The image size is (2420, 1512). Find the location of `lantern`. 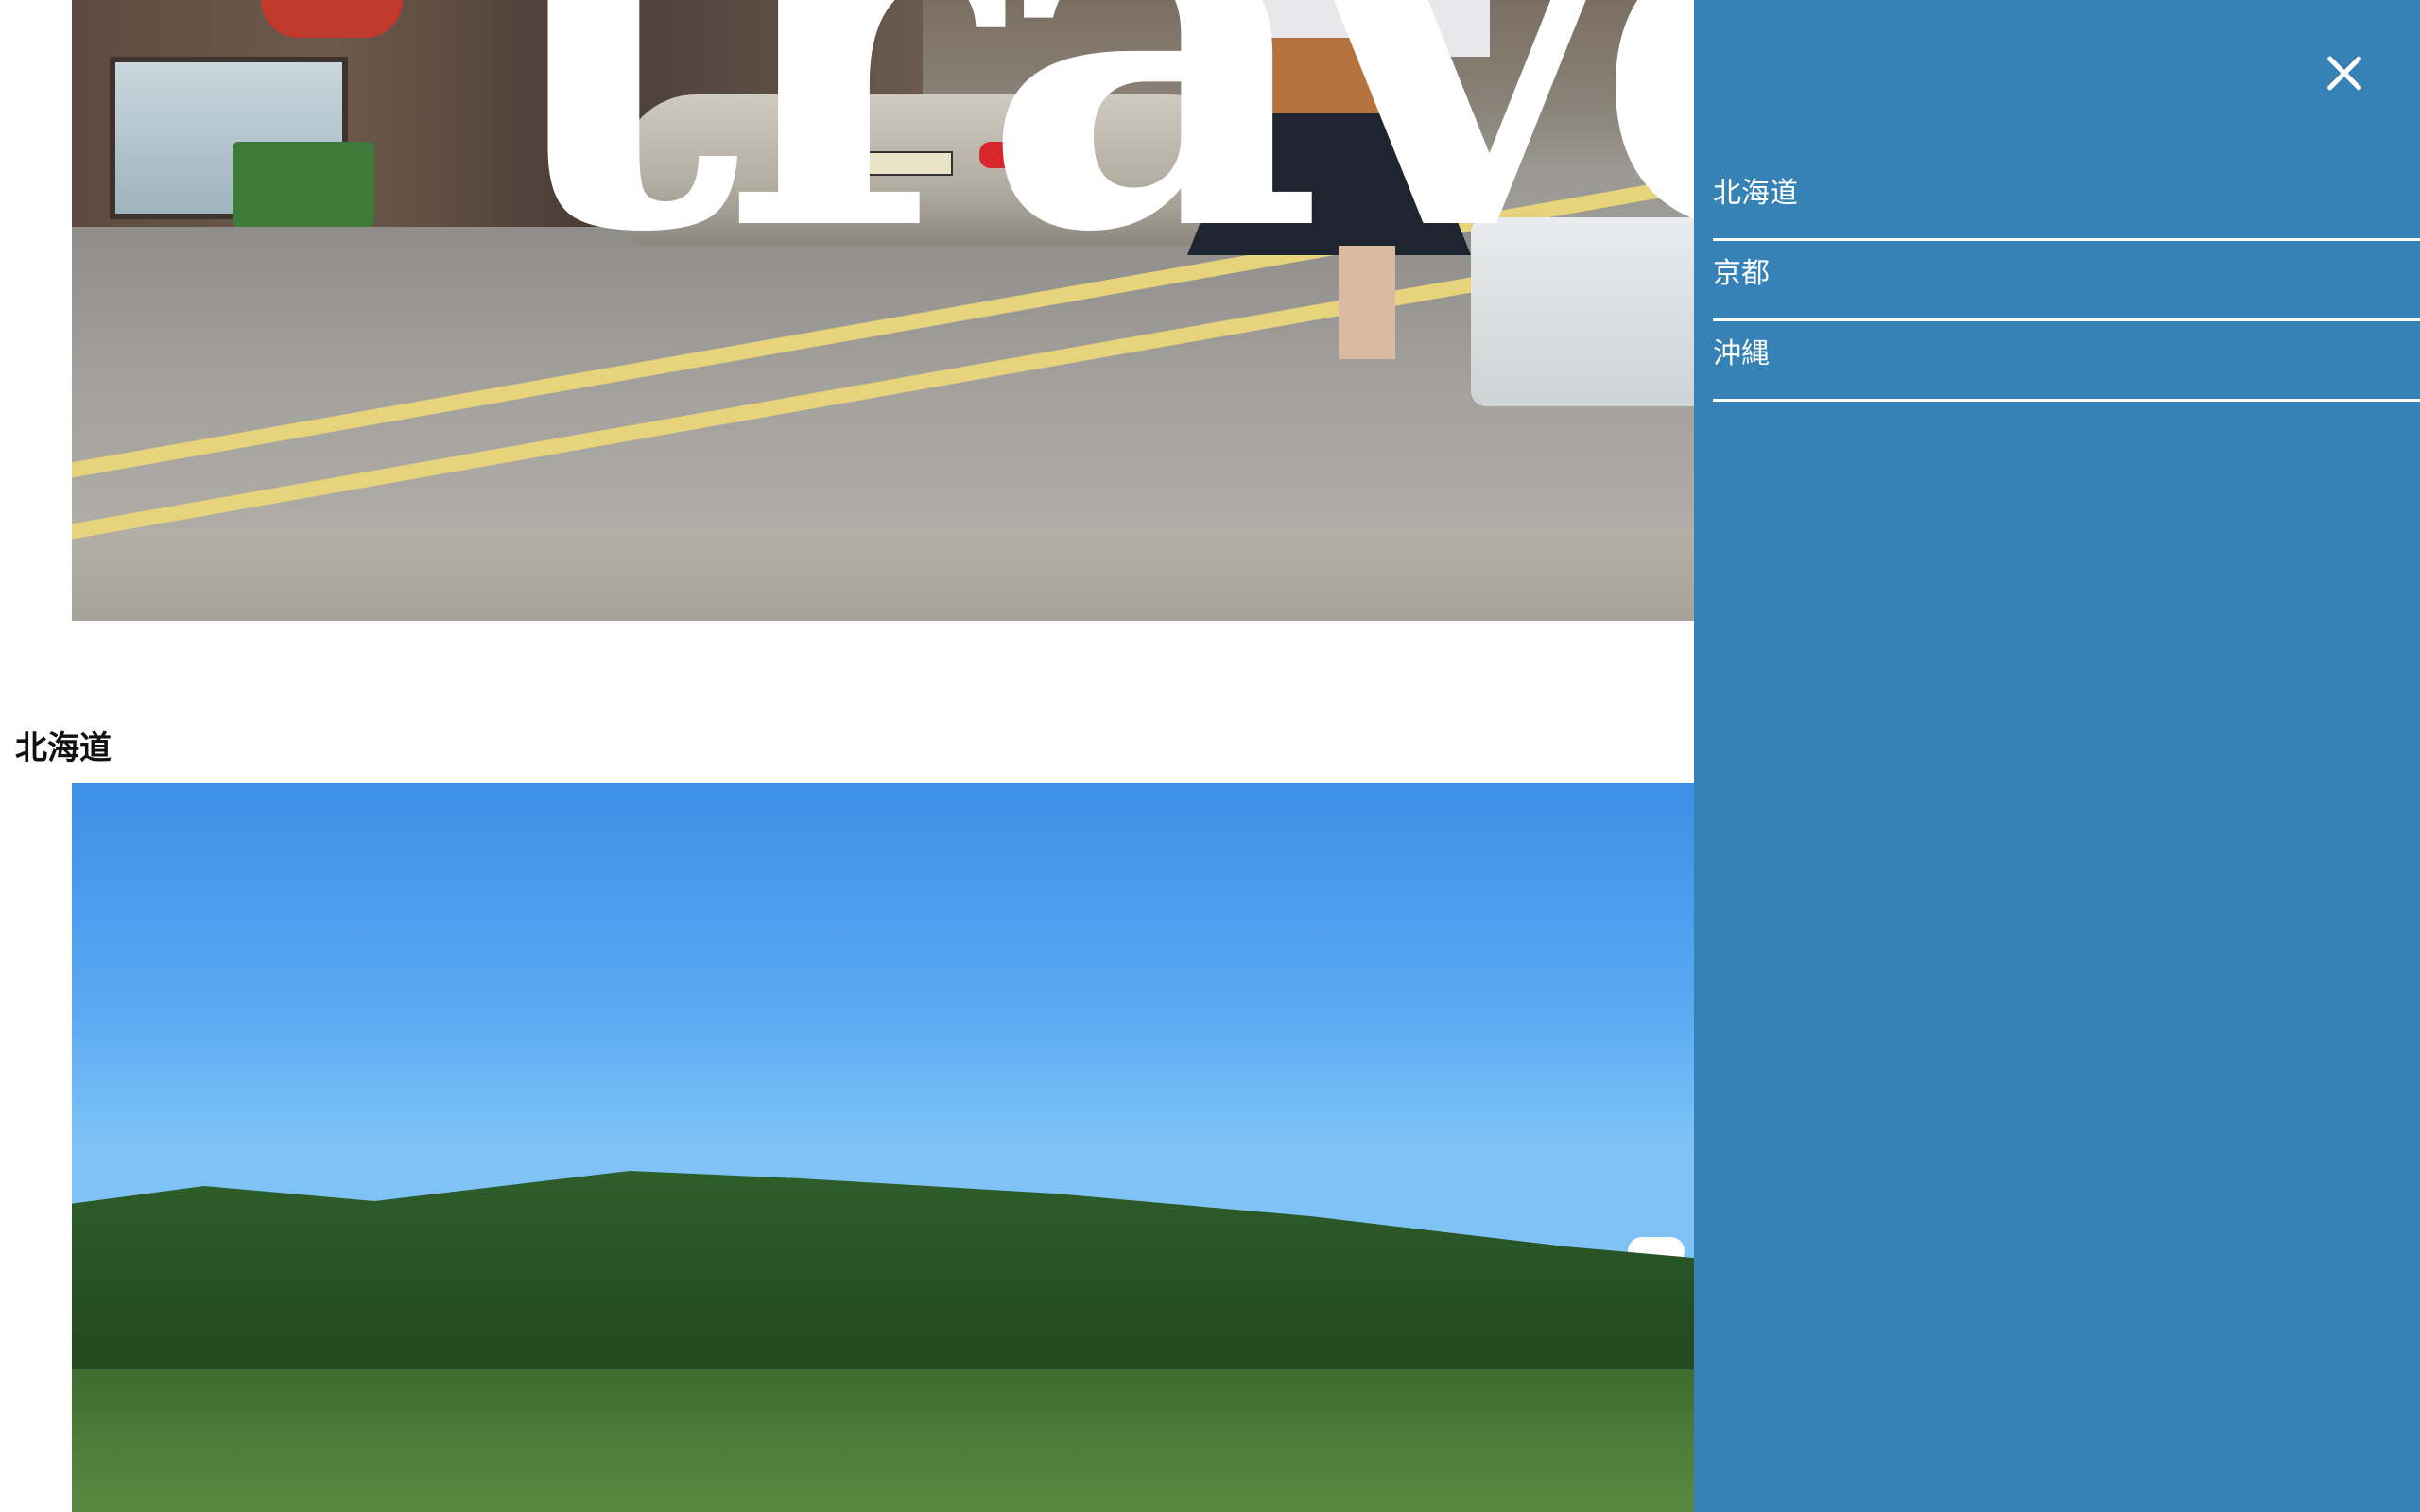

lantern is located at coordinates (332, 19).